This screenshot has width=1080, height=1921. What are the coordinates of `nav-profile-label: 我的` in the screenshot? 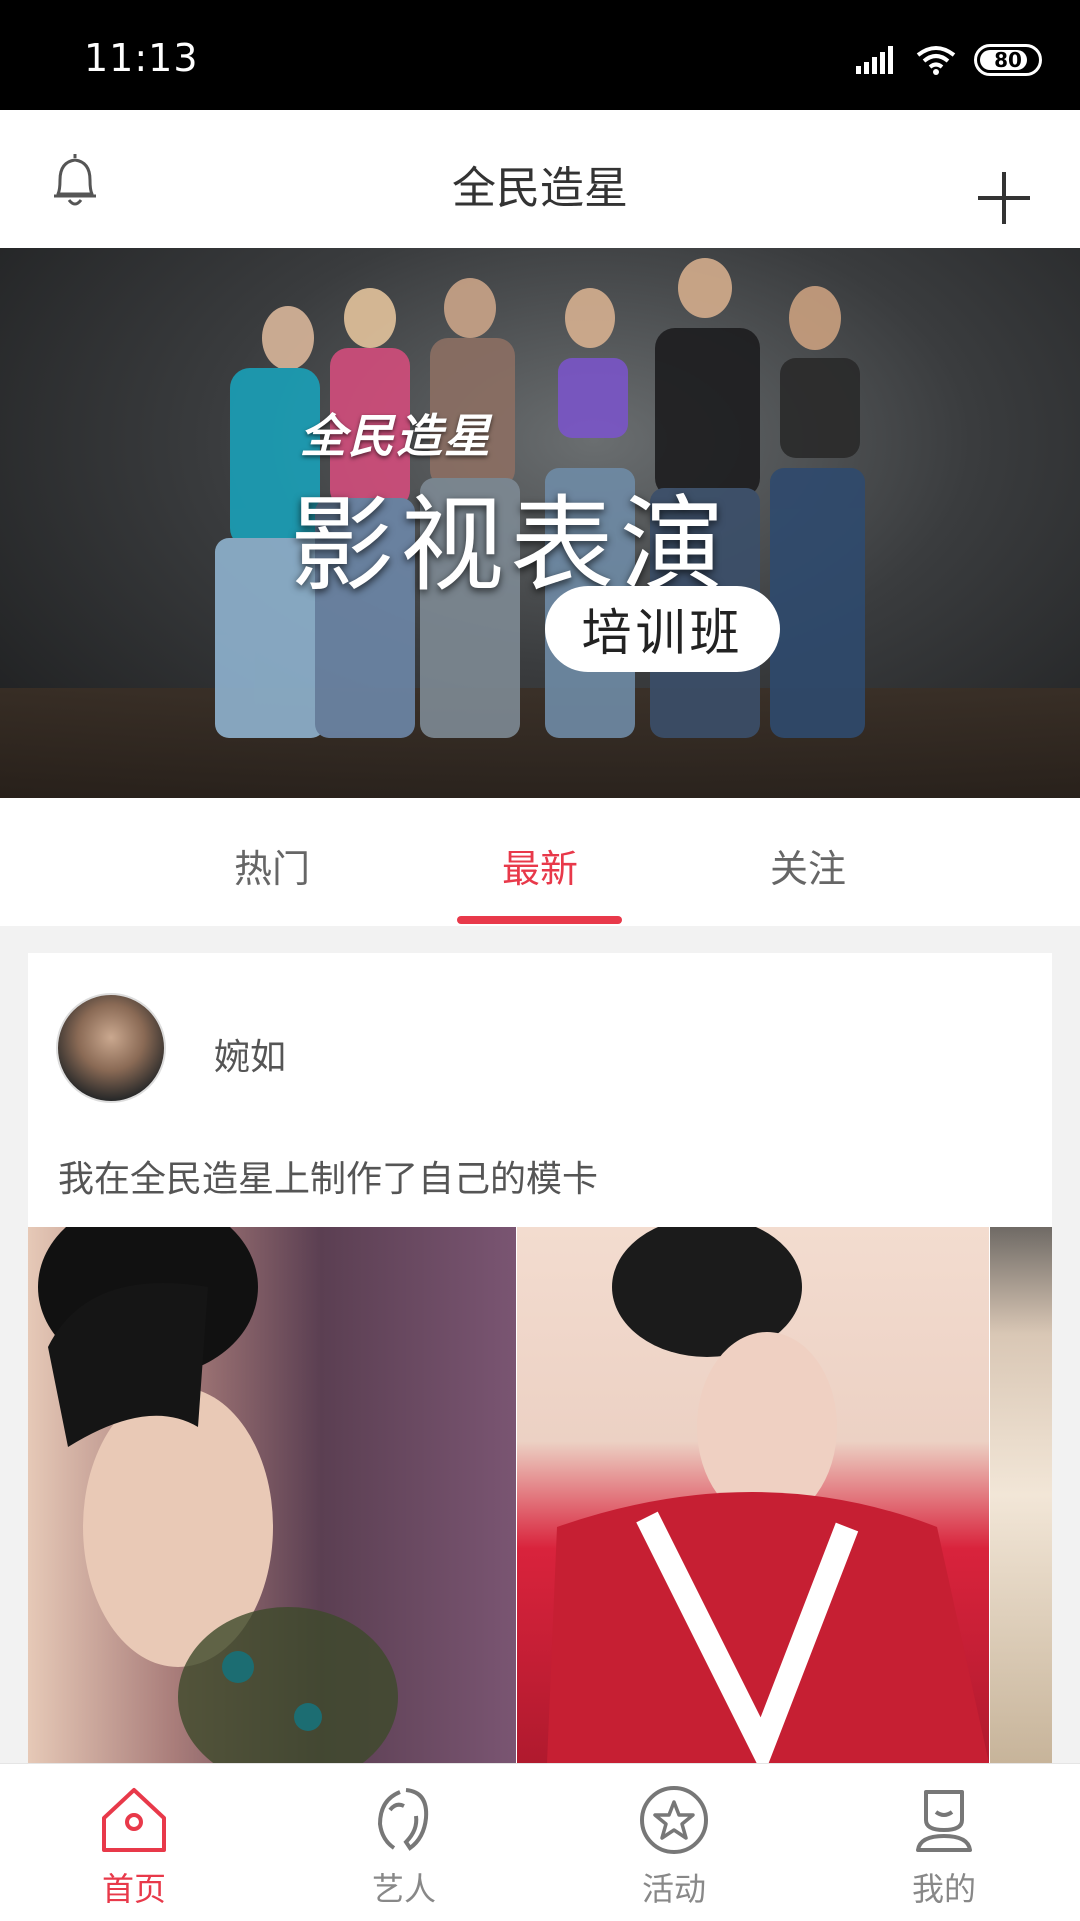 It's located at (943, 1889).